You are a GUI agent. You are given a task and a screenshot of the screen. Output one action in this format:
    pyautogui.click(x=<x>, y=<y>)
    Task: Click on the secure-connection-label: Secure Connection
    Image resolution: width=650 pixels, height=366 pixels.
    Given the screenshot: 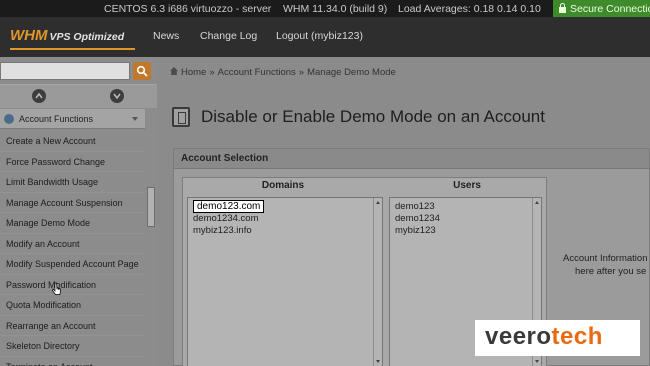 What is the action you would take?
    pyautogui.click(x=610, y=9)
    